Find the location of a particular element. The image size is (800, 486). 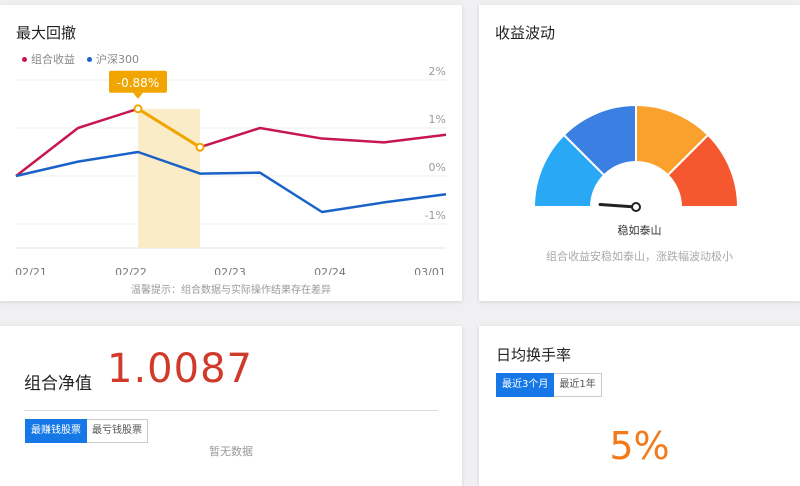

y-tick-label: 1% is located at coordinates (437, 119).